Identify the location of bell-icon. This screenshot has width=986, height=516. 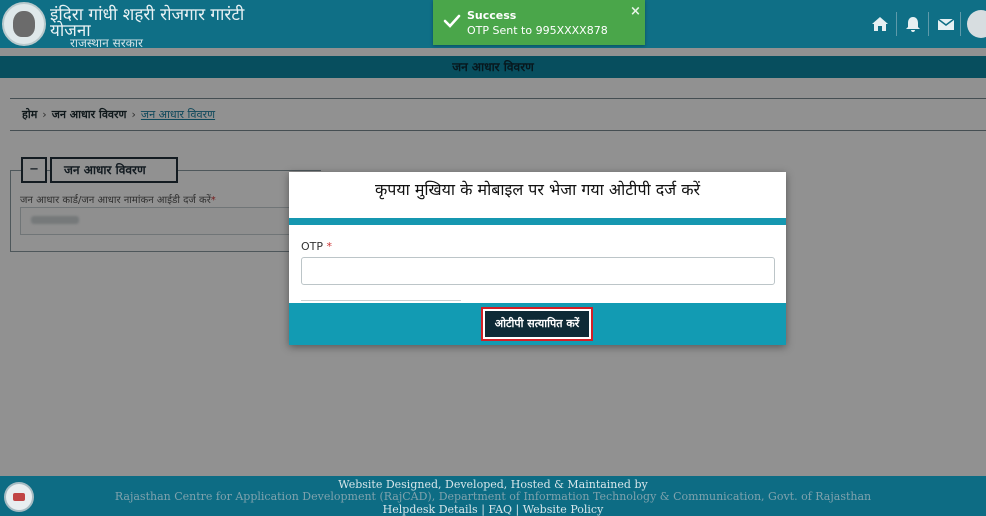
(913, 24).